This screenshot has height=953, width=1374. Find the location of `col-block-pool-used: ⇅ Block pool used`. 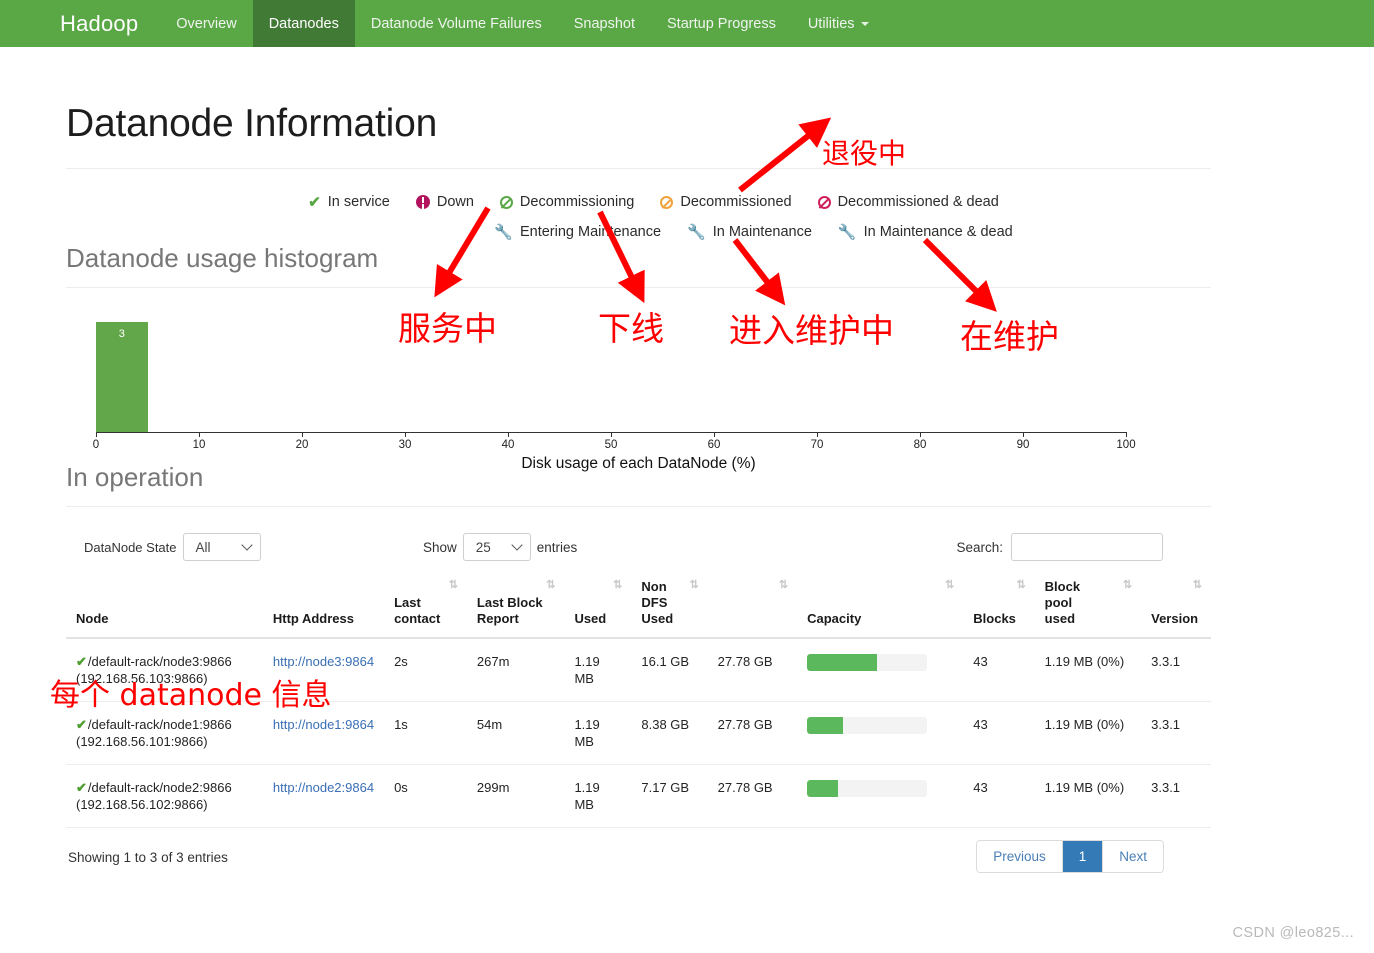

col-block-pool-used: ⇅ Block pool used is located at coordinates (1088, 607).